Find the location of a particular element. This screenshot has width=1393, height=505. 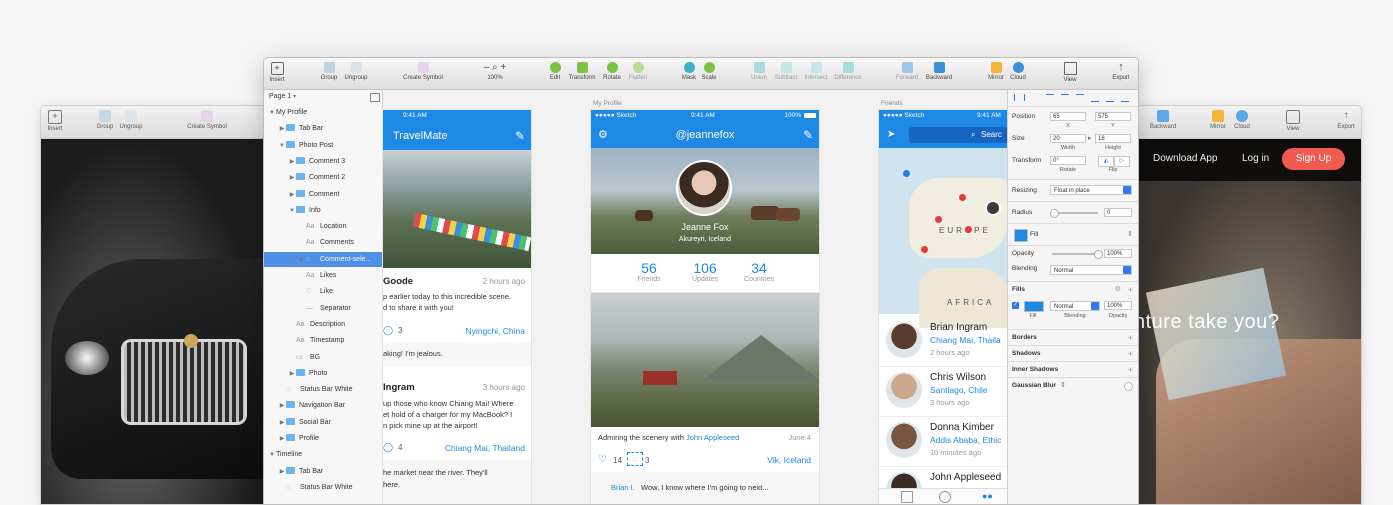

fill-color-well is located at coordinates (1034, 306).